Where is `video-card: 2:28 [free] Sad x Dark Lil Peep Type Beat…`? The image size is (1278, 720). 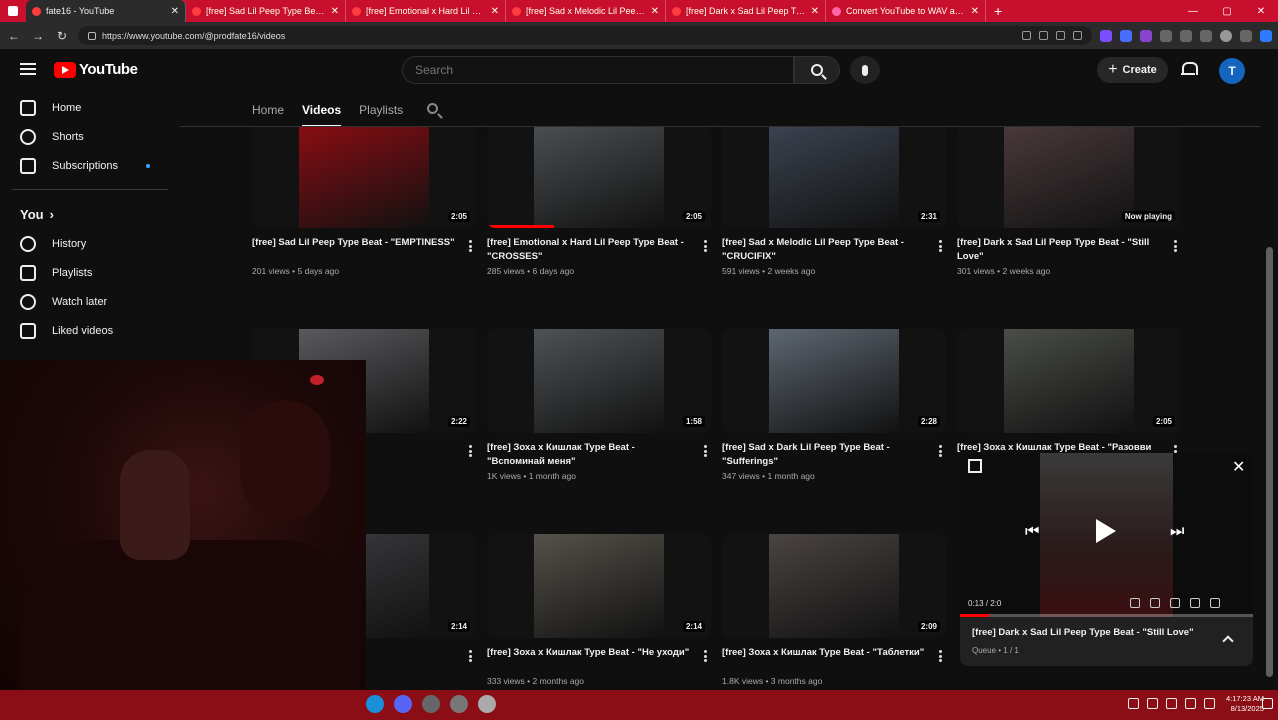
video-card: 2:28 [free] Sad x Dark Lil Peep Type Beat… is located at coordinates (834, 405).